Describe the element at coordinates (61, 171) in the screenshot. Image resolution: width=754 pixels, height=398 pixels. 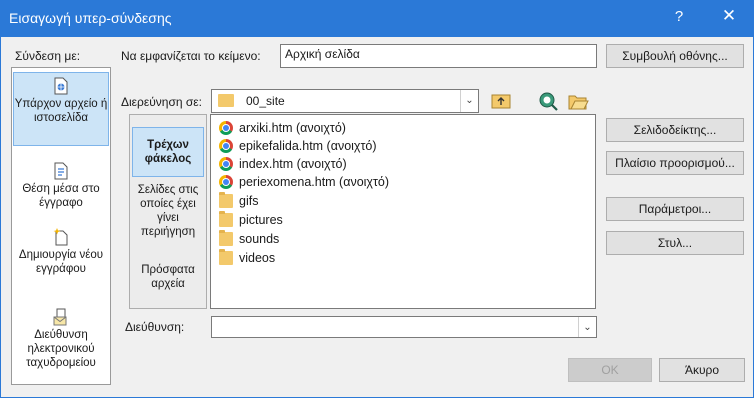
I see `place-in-document-icon` at that location.